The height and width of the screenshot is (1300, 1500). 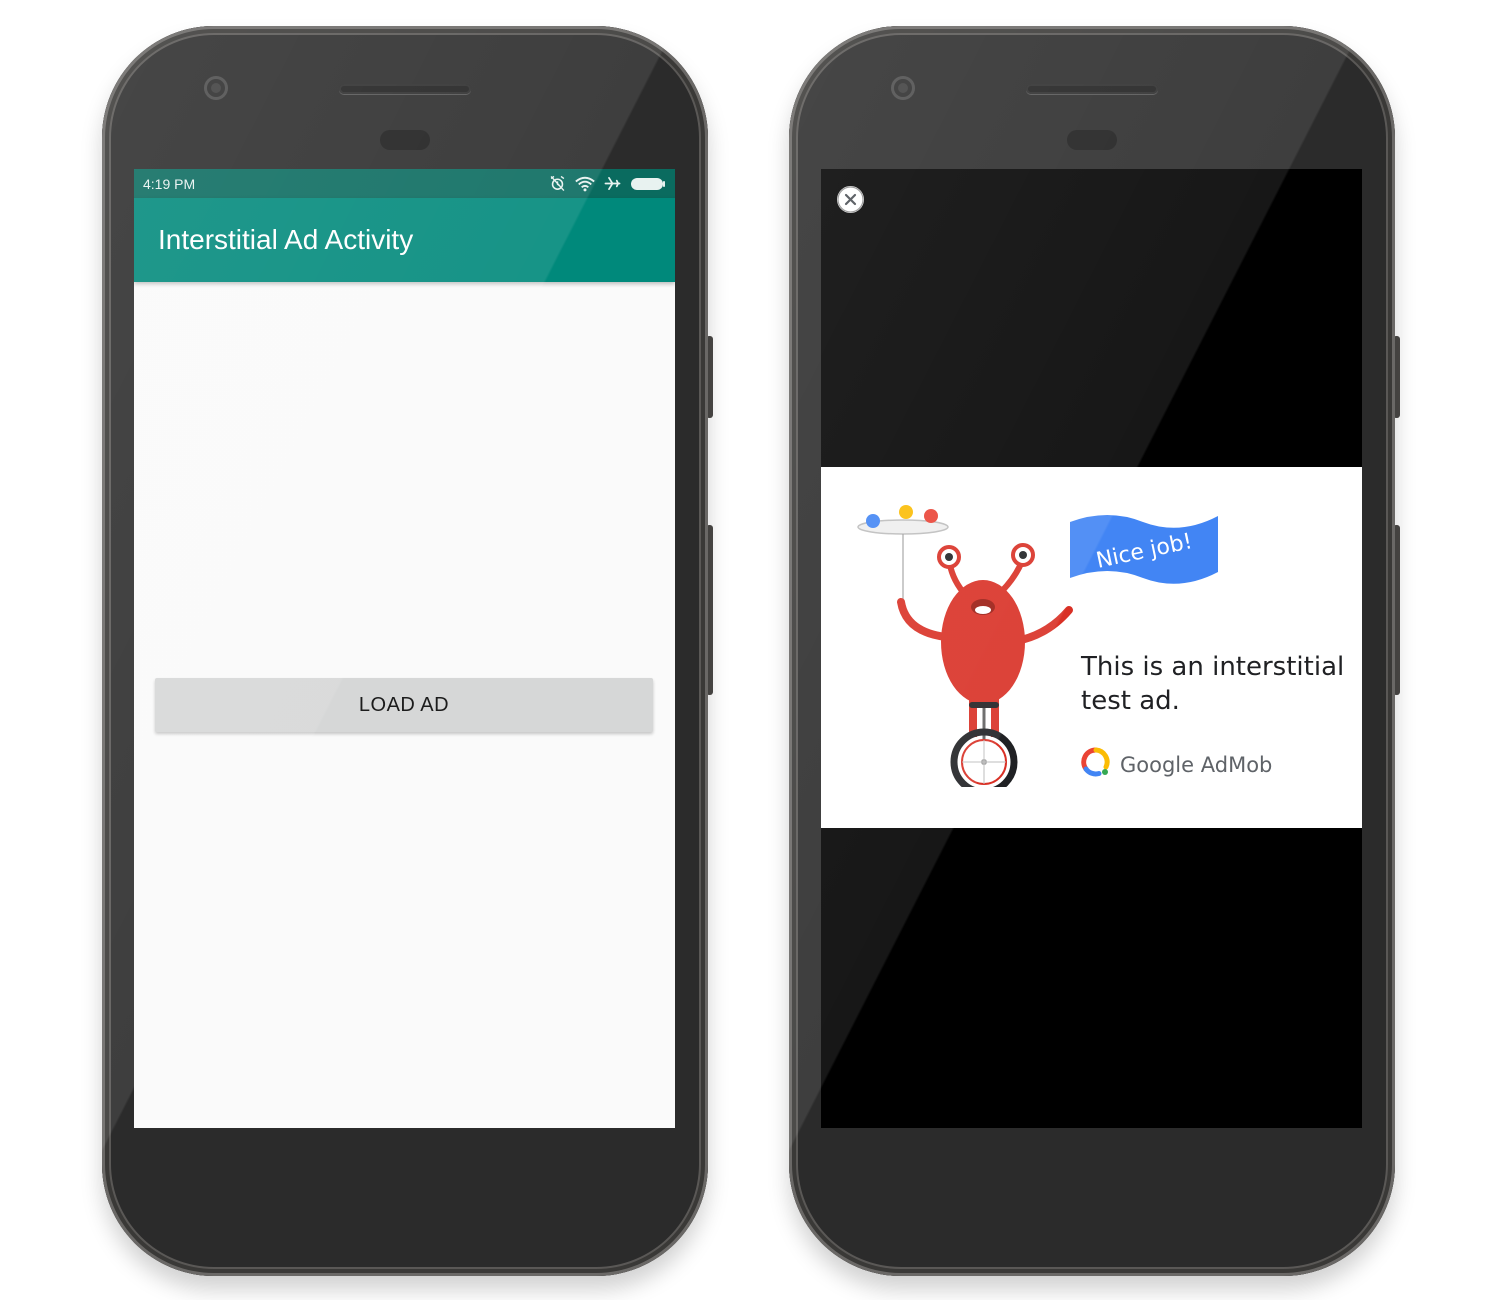 I want to click on brand-google: Google, so click(x=1157, y=764).